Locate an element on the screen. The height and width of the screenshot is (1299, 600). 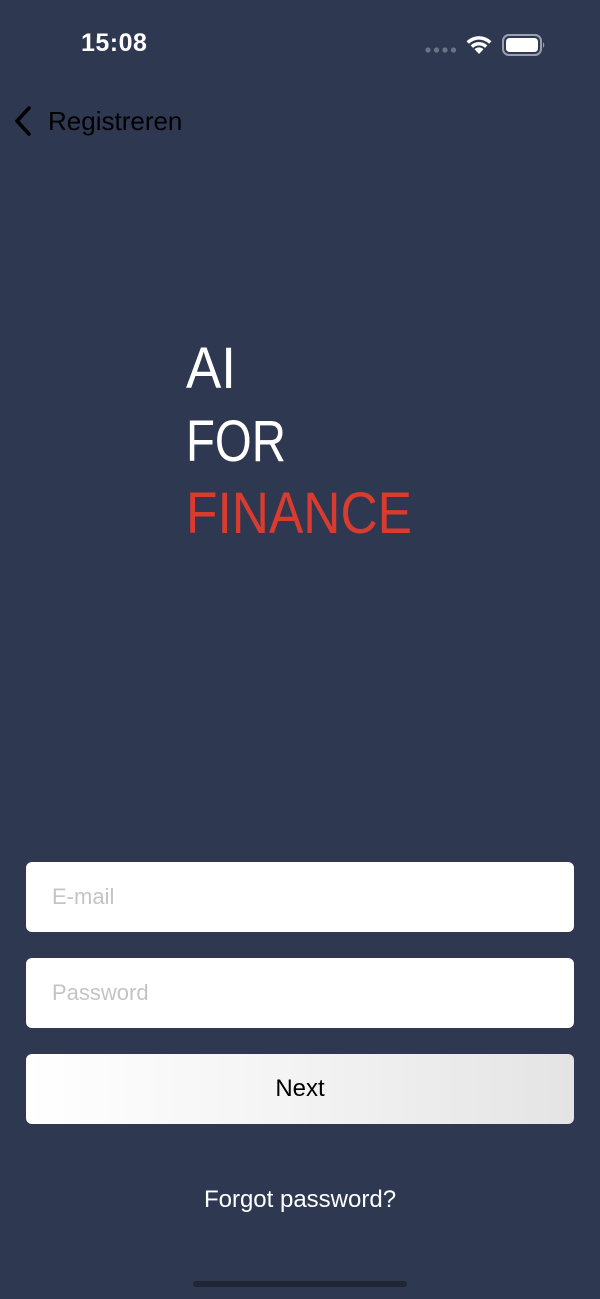
status-bar: 15:08 is located at coordinates (300, 45).